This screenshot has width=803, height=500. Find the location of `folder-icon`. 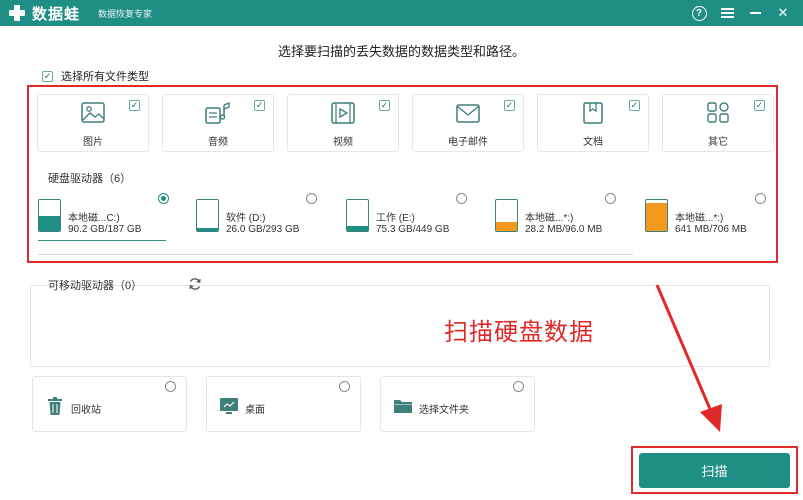

folder-icon is located at coordinates (403, 406).